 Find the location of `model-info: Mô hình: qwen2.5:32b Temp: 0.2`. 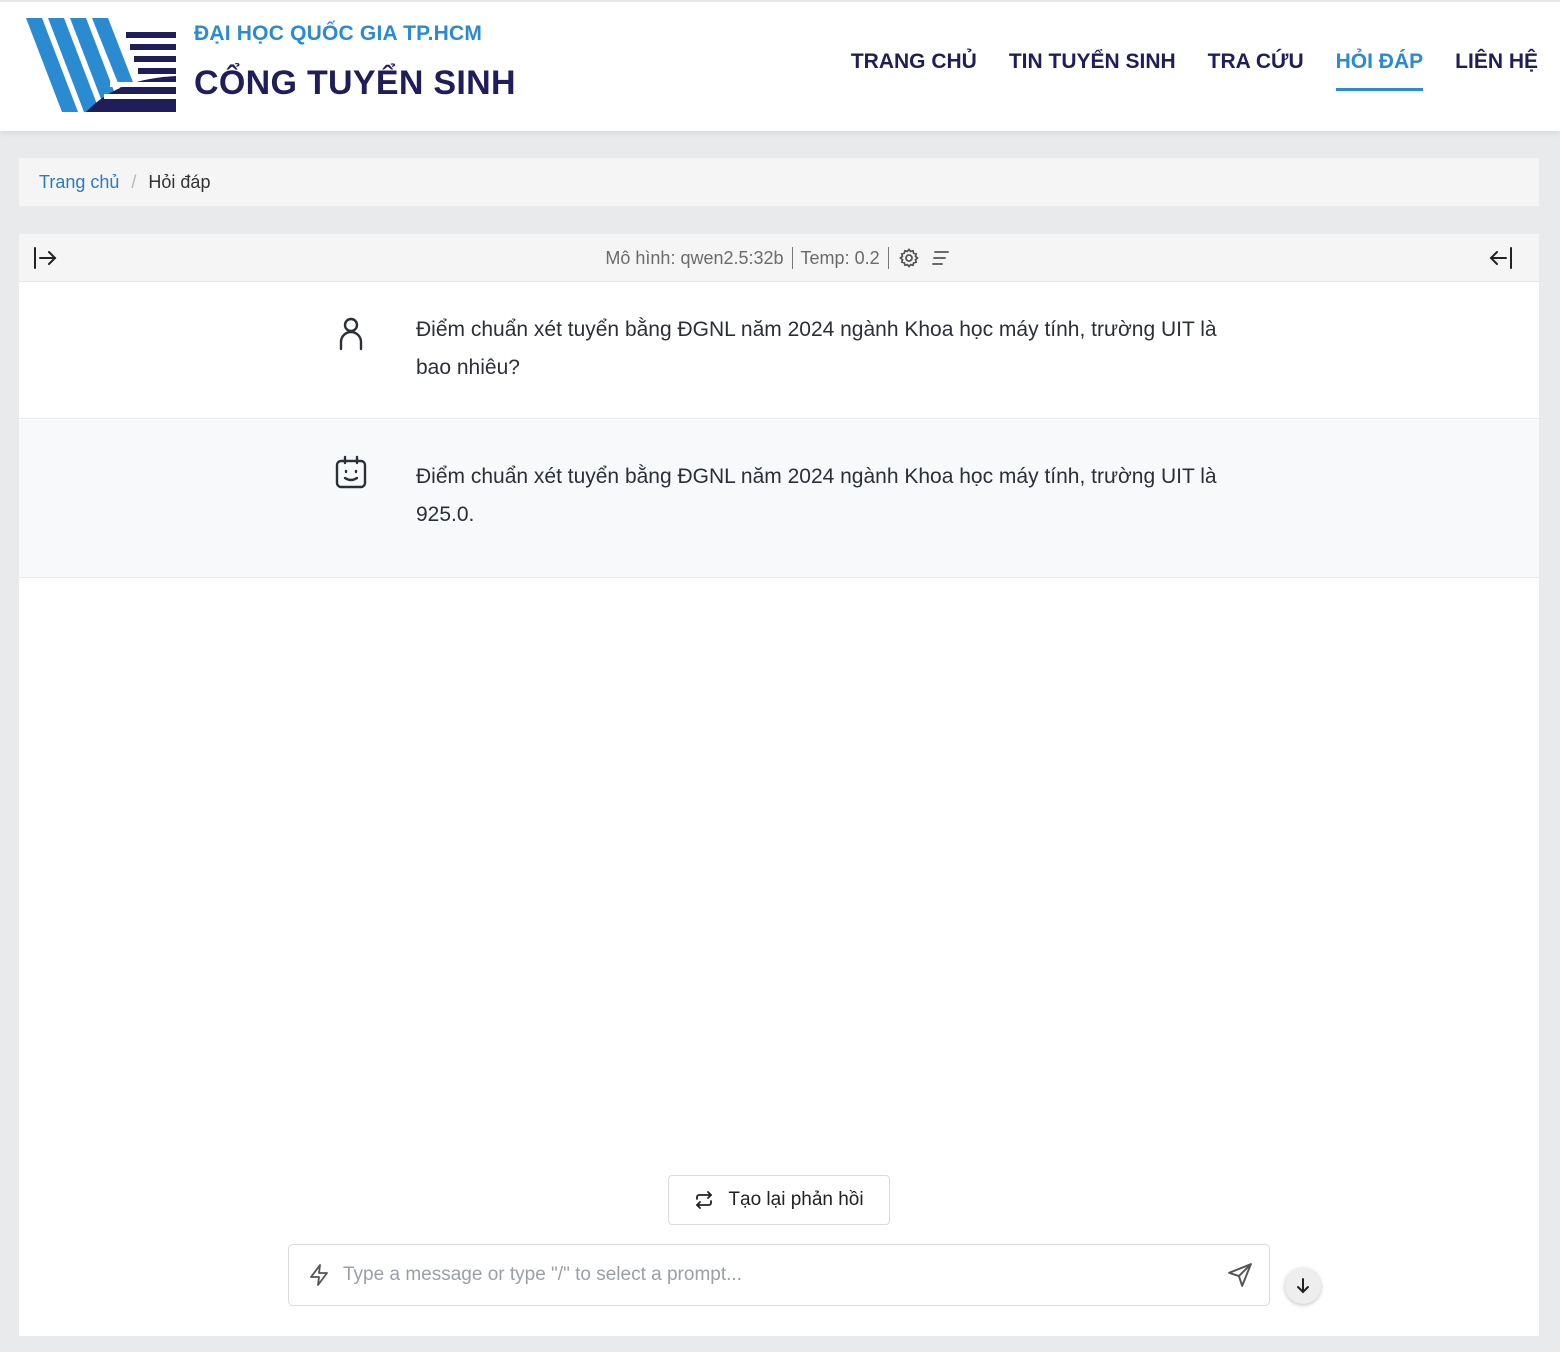

model-info: Mô hình: qwen2.5:32b Temp: 0.2 is located at coordinates (779, 258).